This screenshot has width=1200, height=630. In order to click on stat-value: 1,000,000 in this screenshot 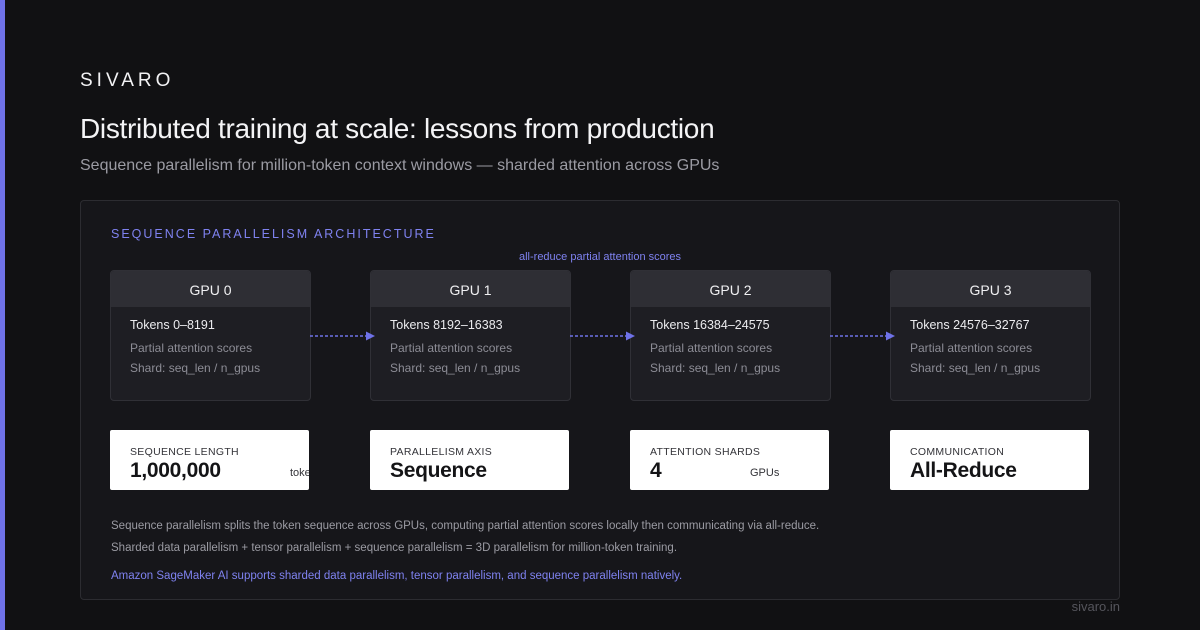, I will do `click(175, 470)`.